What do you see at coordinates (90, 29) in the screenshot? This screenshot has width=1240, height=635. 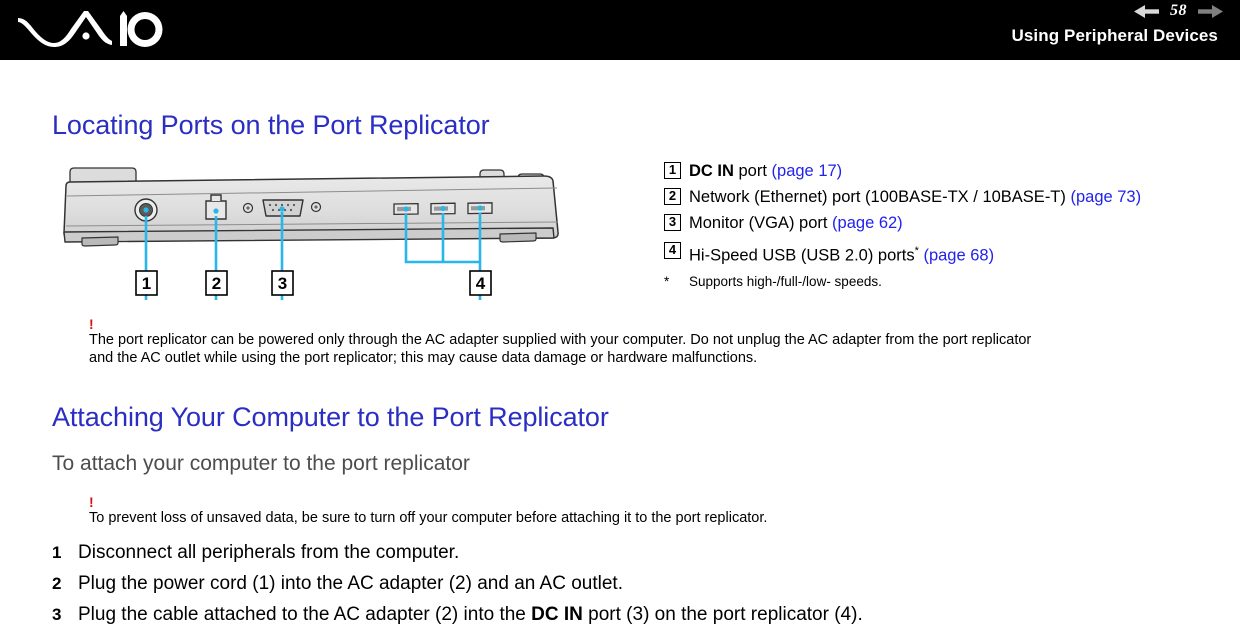 I see `vaio-logo` at bounding box center [90, 29].